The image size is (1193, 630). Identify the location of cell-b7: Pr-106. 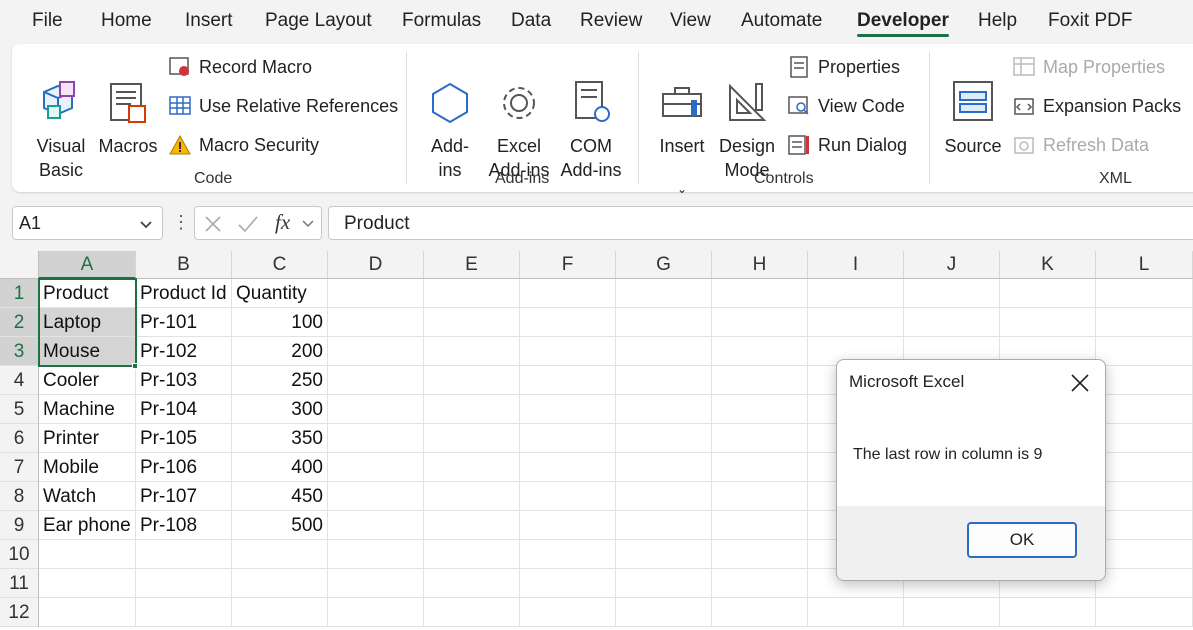
(184, 467).